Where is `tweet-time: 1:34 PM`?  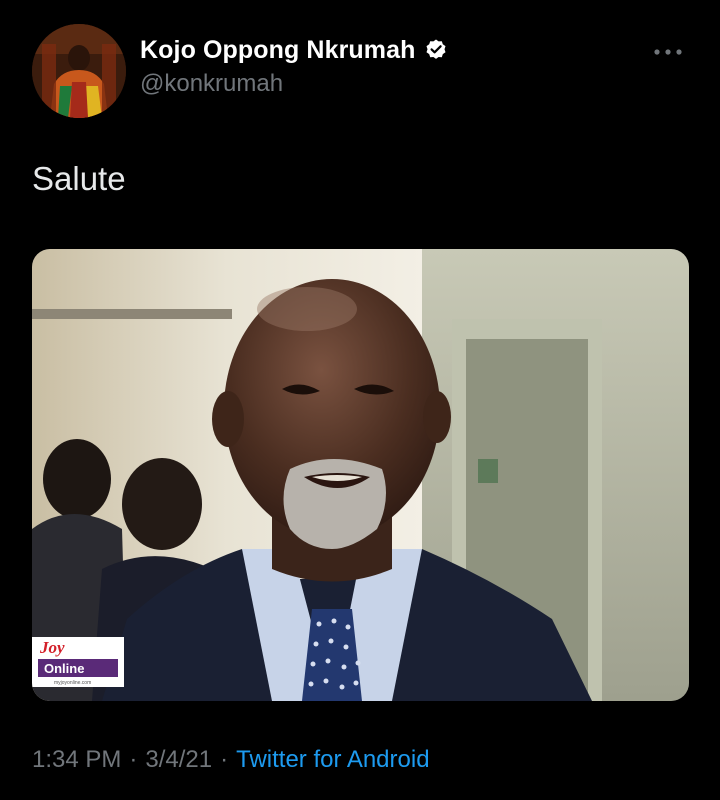 tweet-time: 1:34 PM is located at coordinates (76, 760).